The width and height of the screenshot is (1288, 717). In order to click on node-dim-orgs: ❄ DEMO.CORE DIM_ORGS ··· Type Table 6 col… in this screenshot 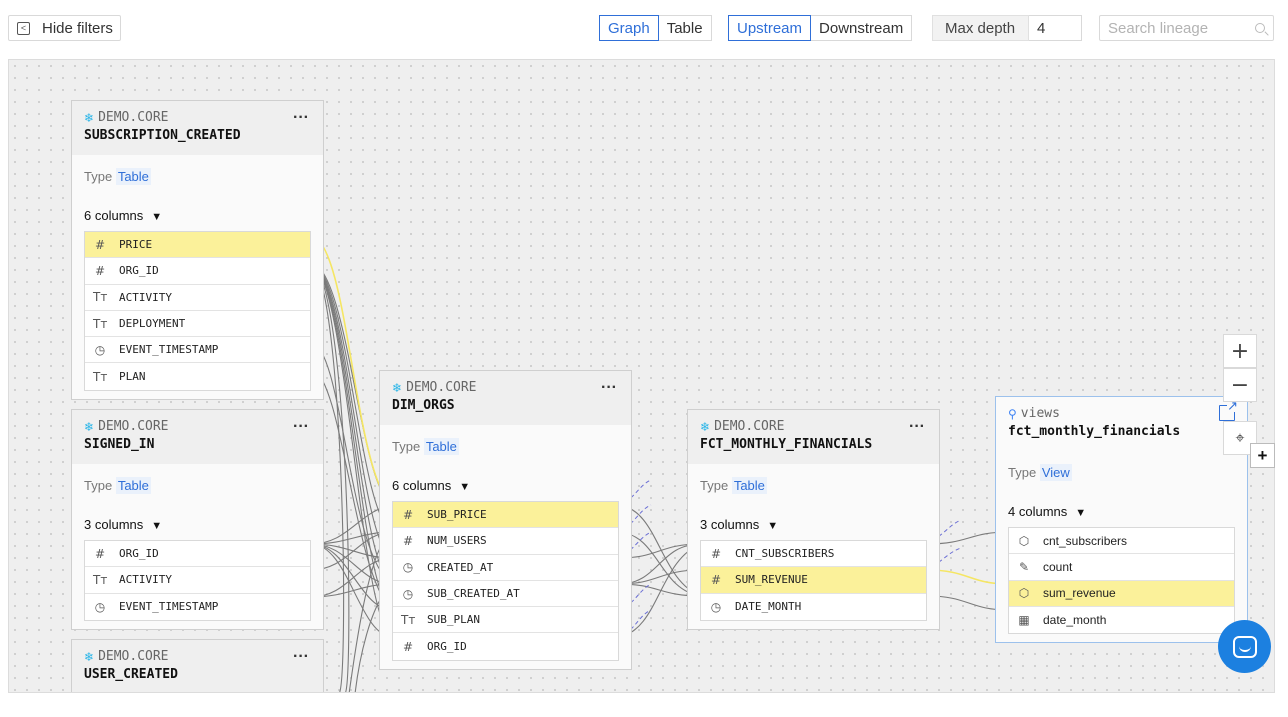, I will do `click(505, 520)`.